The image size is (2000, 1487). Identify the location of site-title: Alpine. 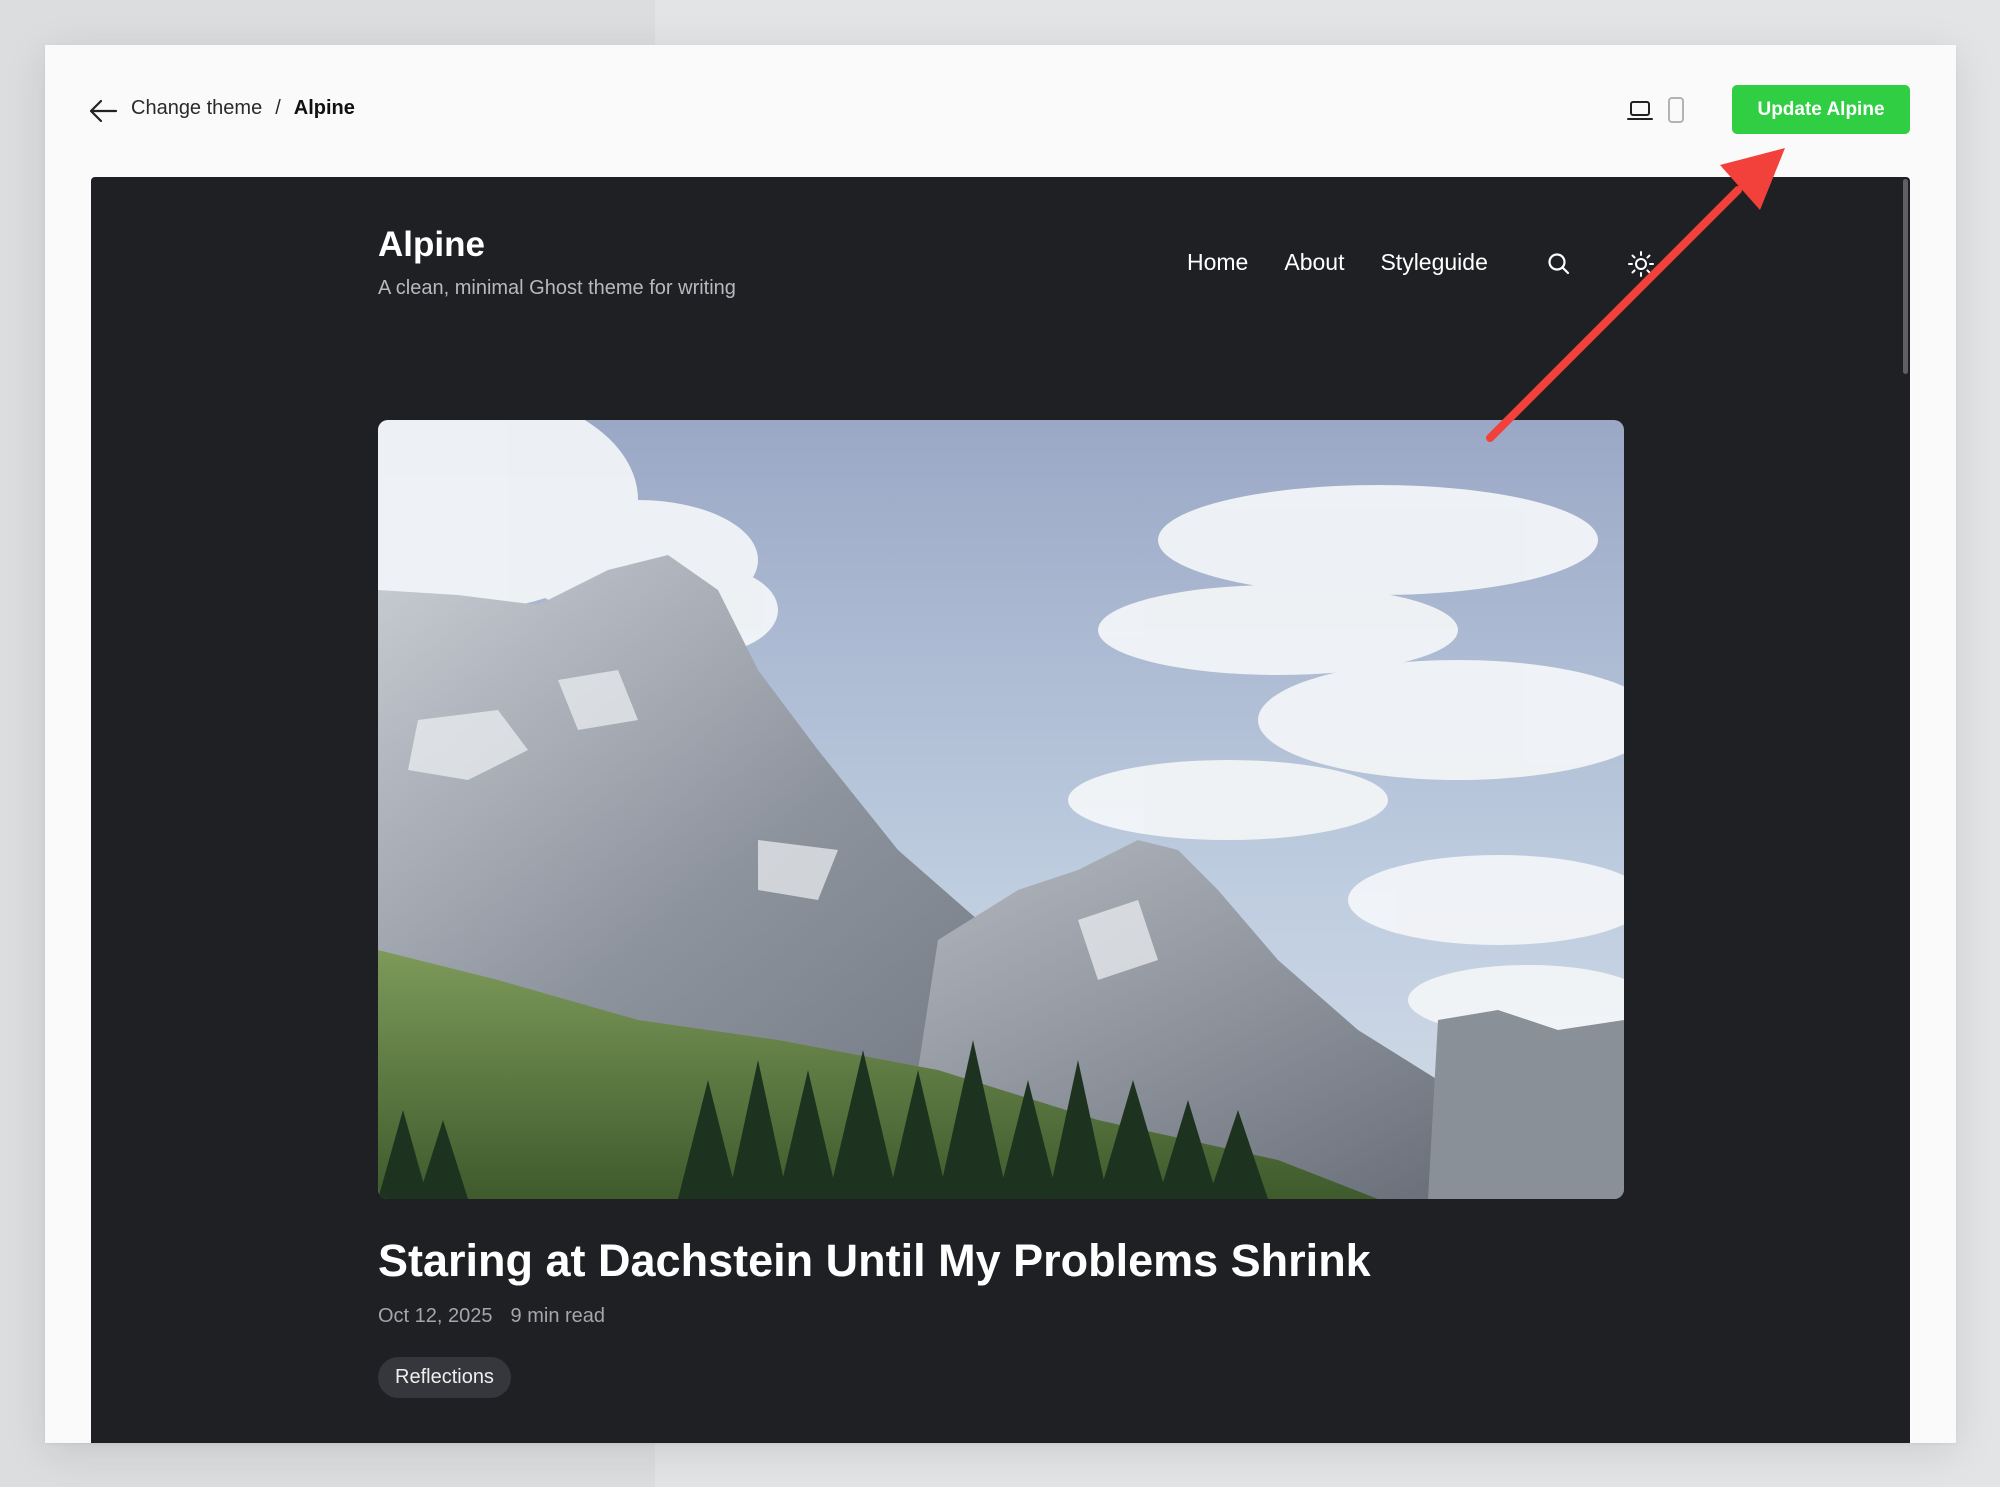
(431, 245).